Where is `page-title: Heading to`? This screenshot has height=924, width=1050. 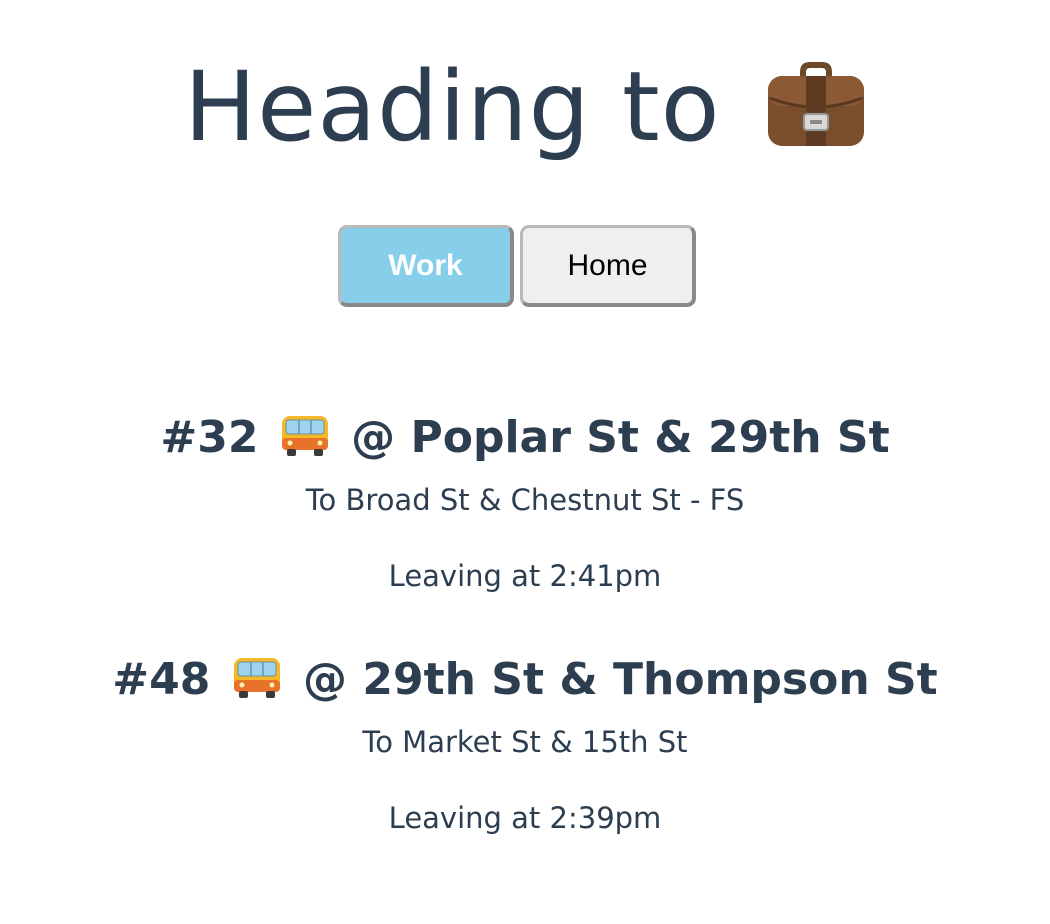 page-title: Heading to is located at coordinates (525, 111).